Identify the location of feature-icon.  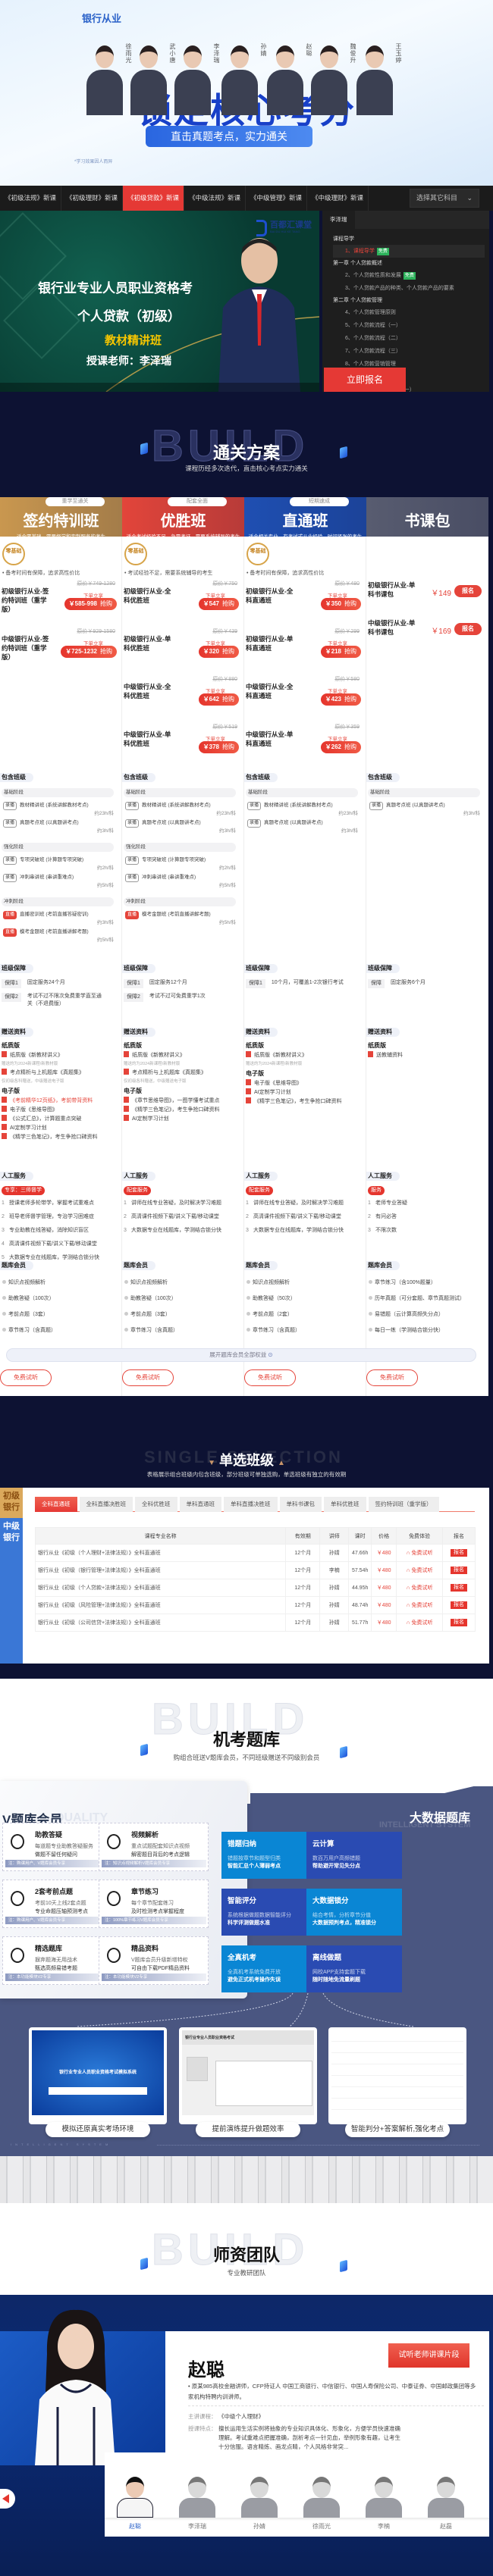
(114, 1899).